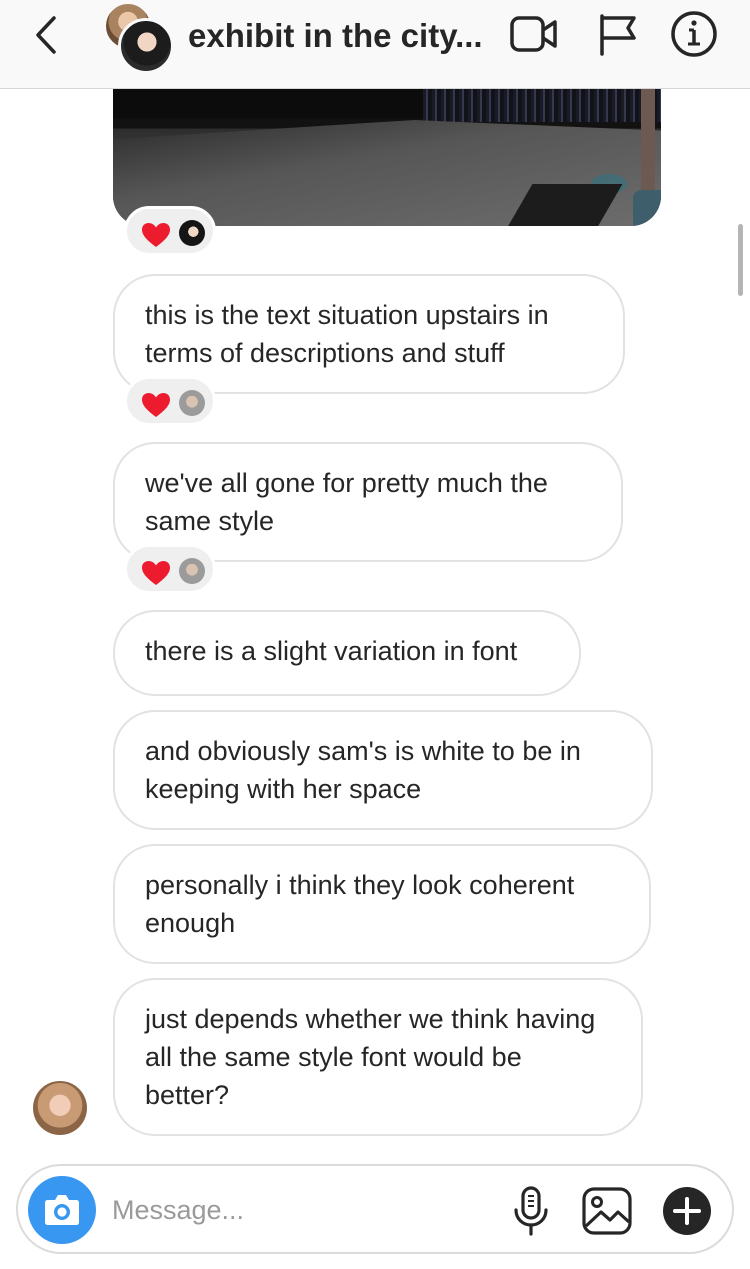 This screenshot has height=1269, width=750. I want to click on flag-icon, so click(618, 35).